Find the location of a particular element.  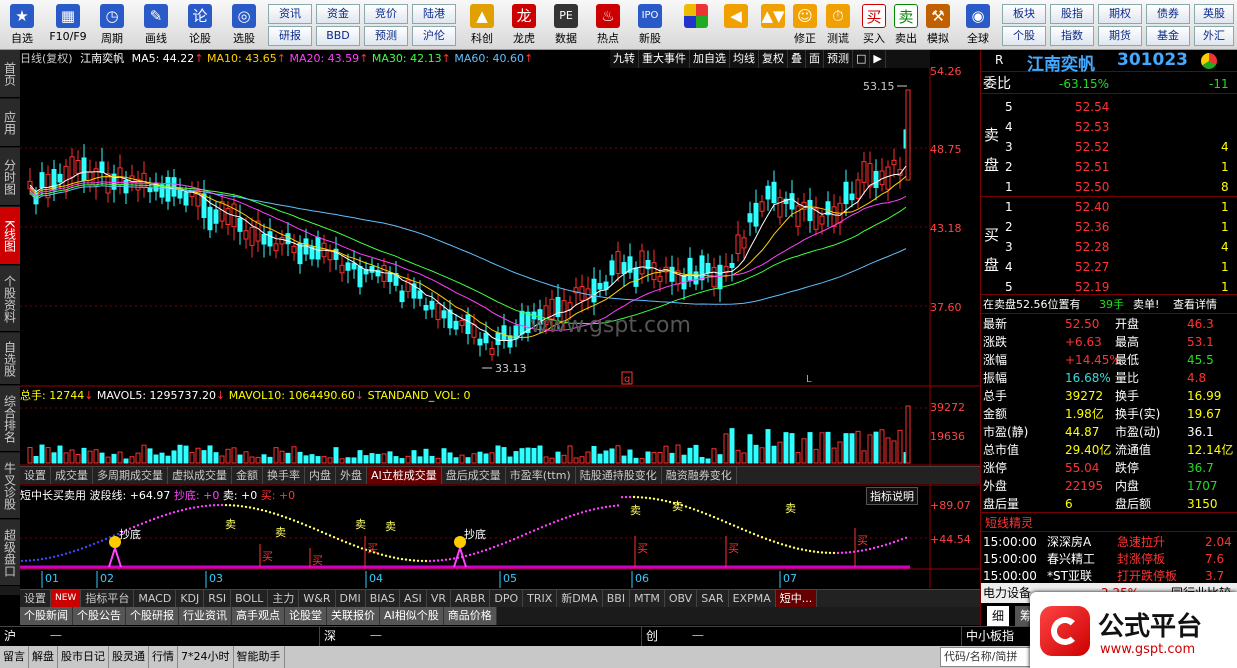

tabB-zhibiaopingtai: 指标平台 is located at coordinates (108, 598).